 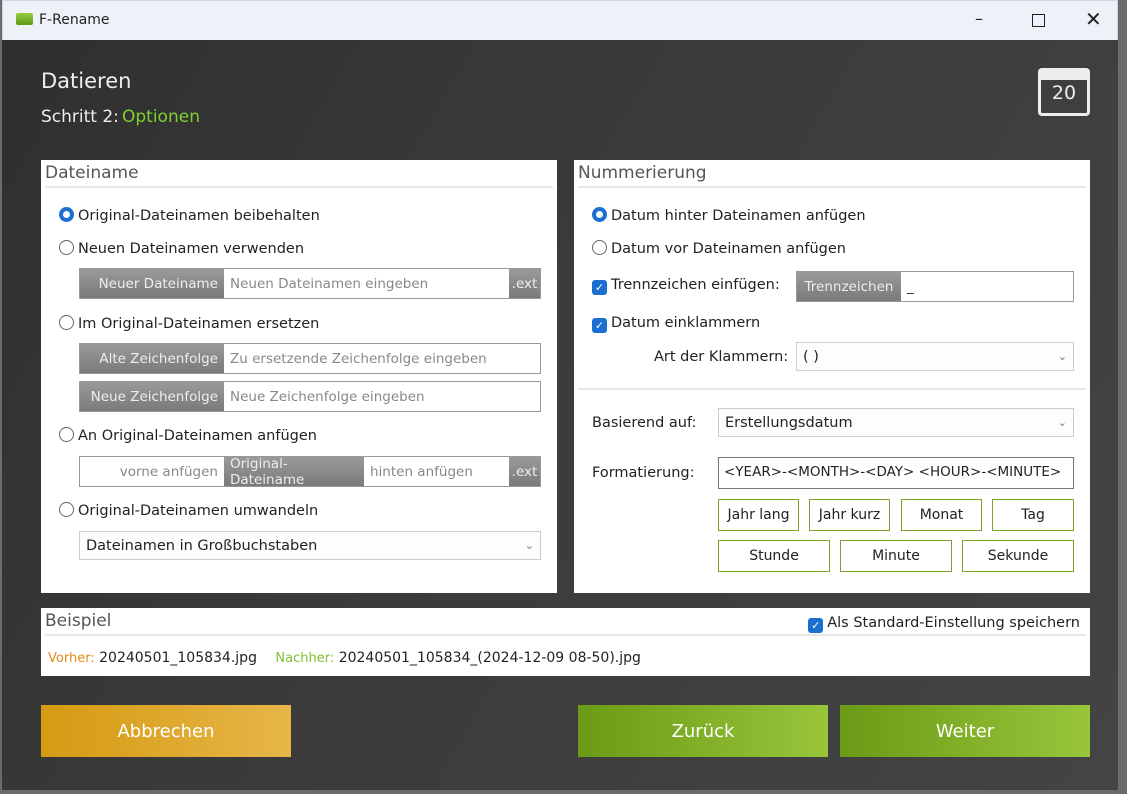 I want to click on year-short-button: Jahr kurz, so click(x=849, y=515).